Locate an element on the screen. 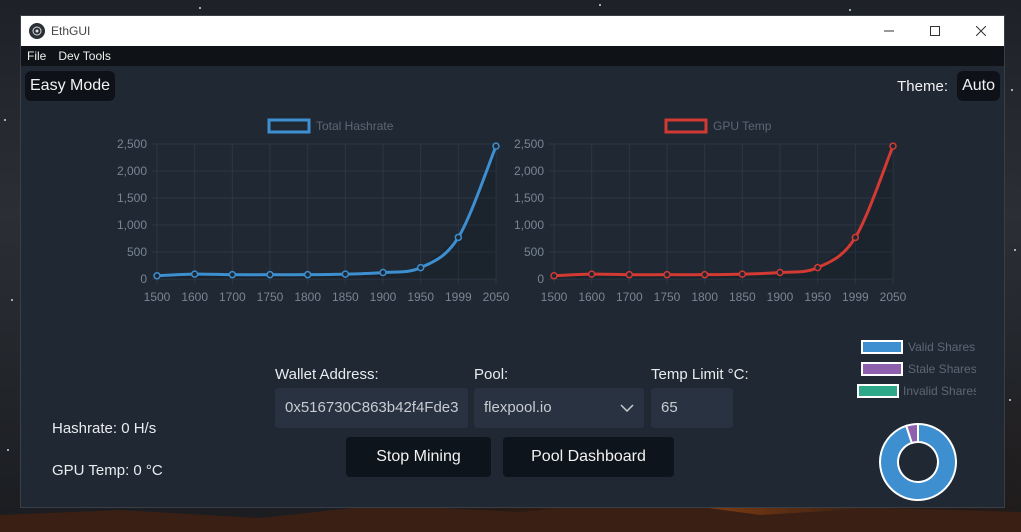 The width and height of the screenshot is (1021, 532). shares-pie-chart: Valid Shares Stale Shares Invalid Shares is located at coordinates (916, 420).